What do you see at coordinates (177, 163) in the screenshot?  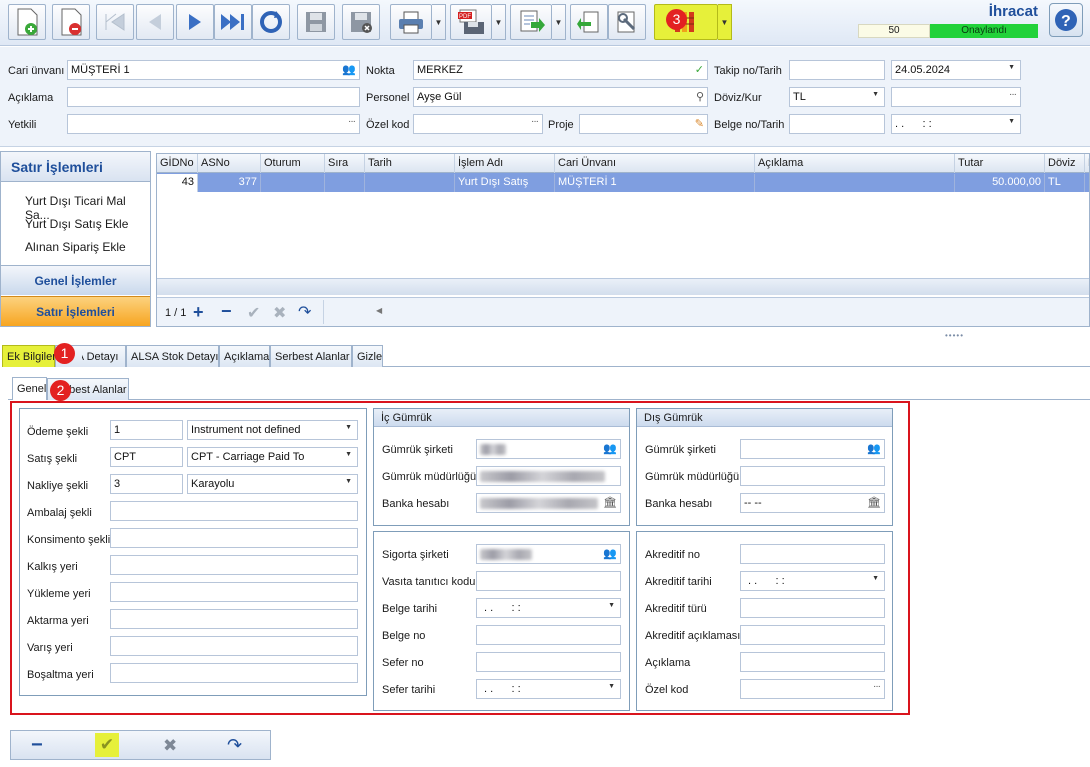 I see `col-gidno: GİDNo` at bounding box center [177, 163].